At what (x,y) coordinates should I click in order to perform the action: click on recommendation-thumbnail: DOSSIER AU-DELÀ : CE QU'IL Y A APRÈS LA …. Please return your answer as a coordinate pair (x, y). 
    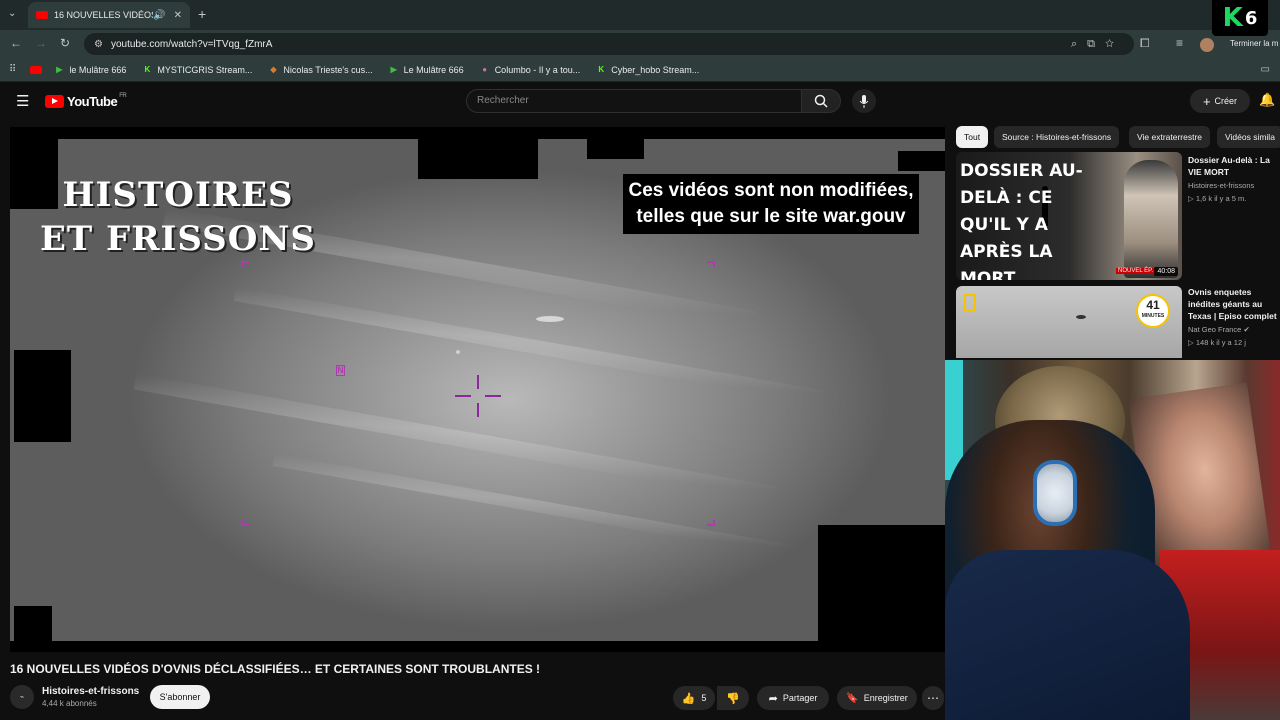
    Looking at the image, I should click on (1069, 216).